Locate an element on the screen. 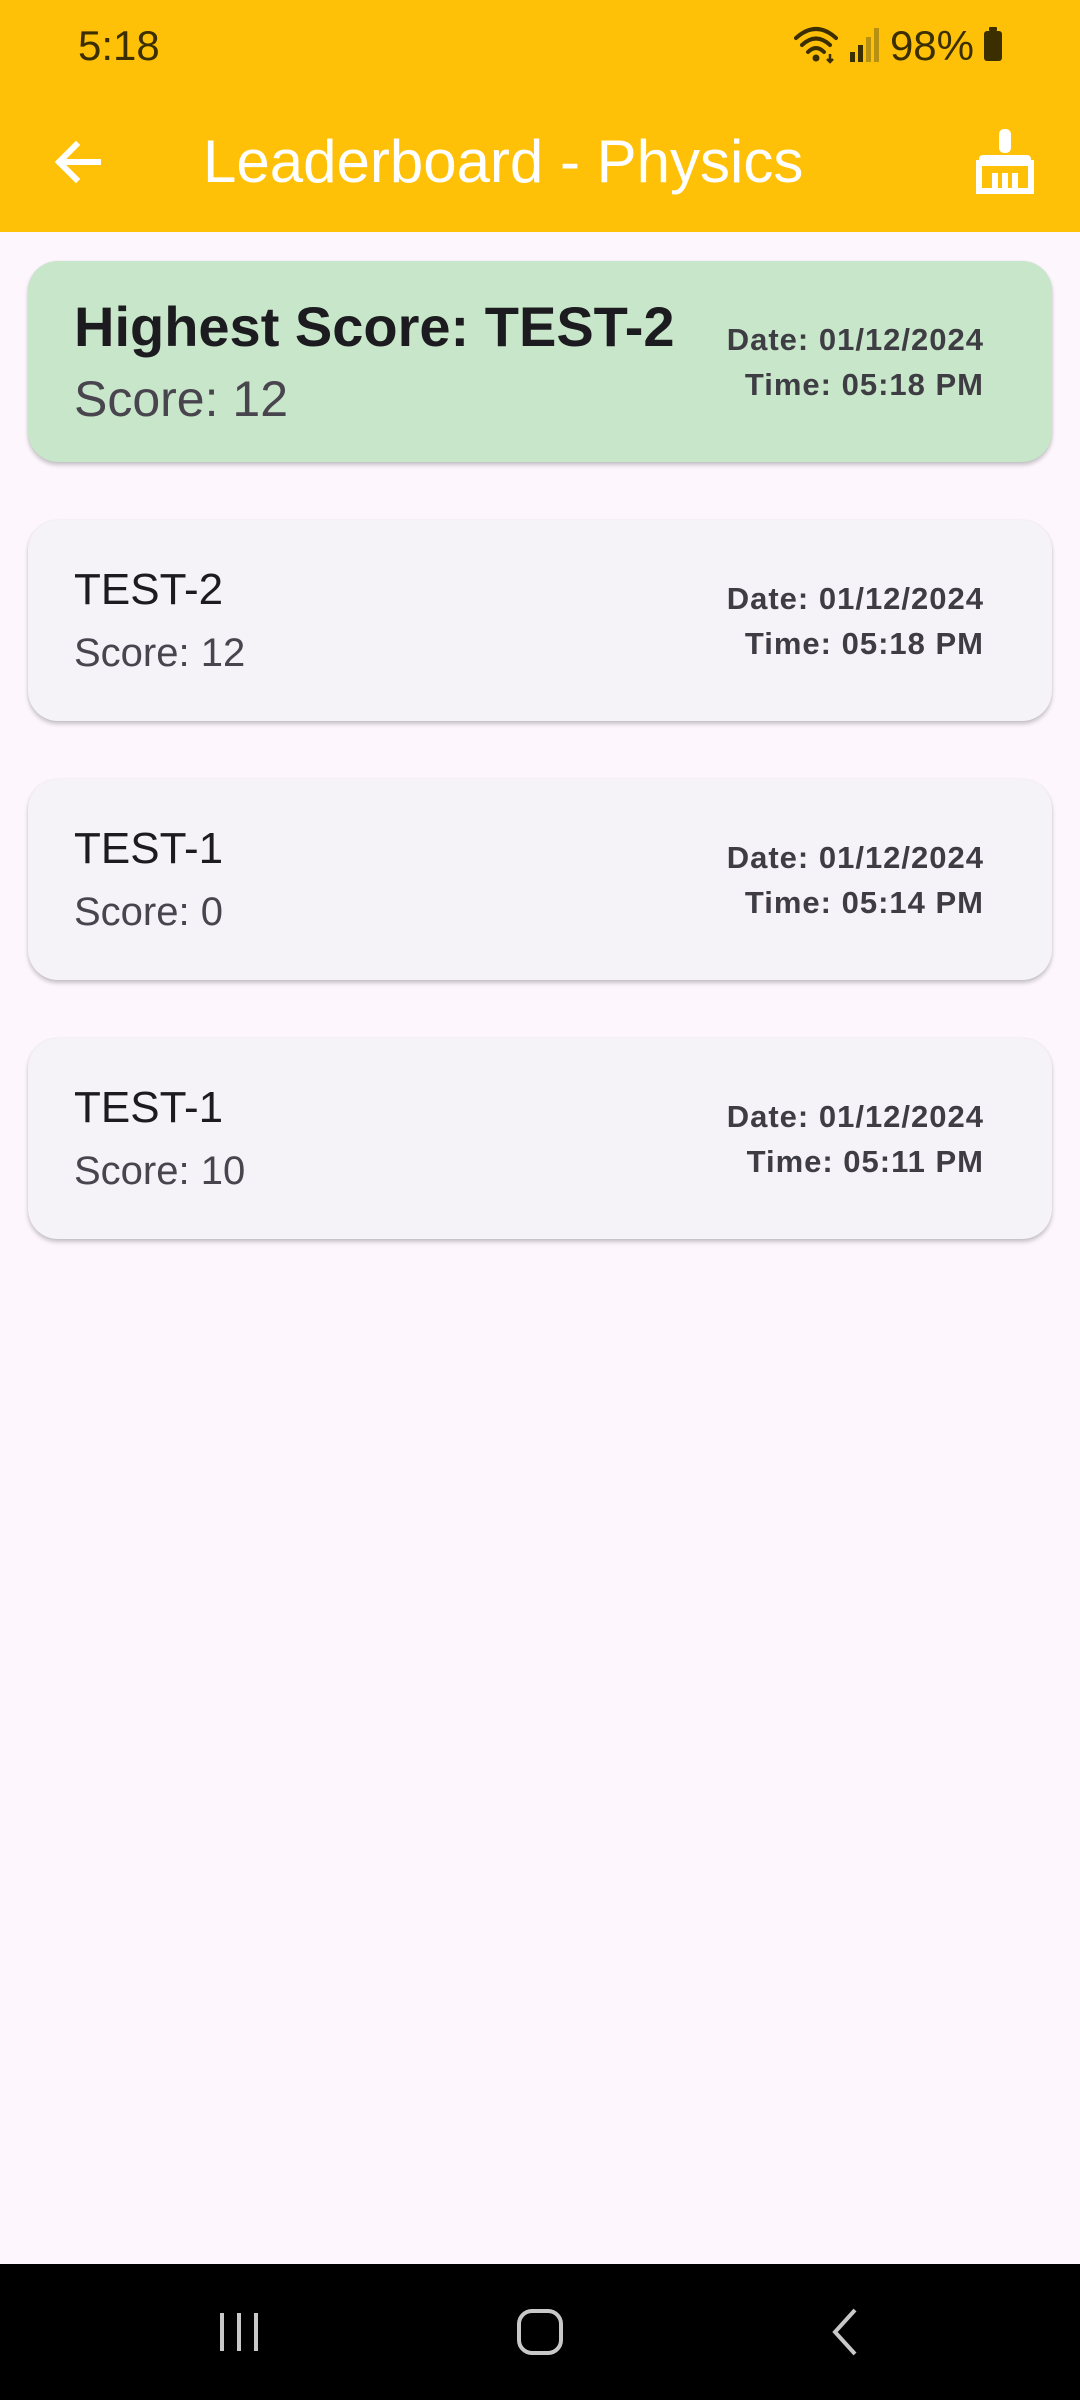  entry-score: Score: 12 is located at coordinates (160, 652).